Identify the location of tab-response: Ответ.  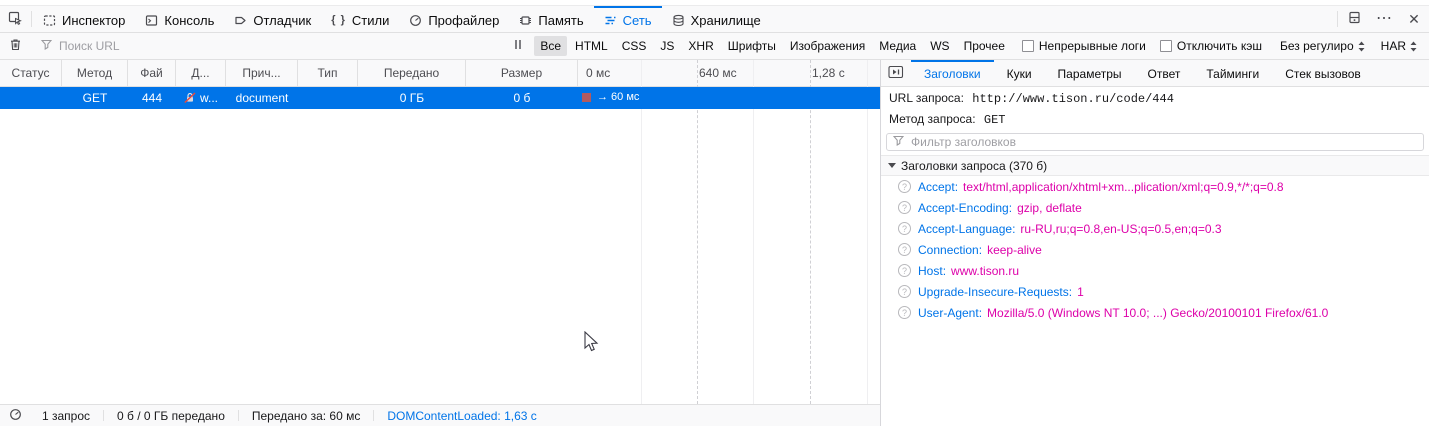
(1164, 73).